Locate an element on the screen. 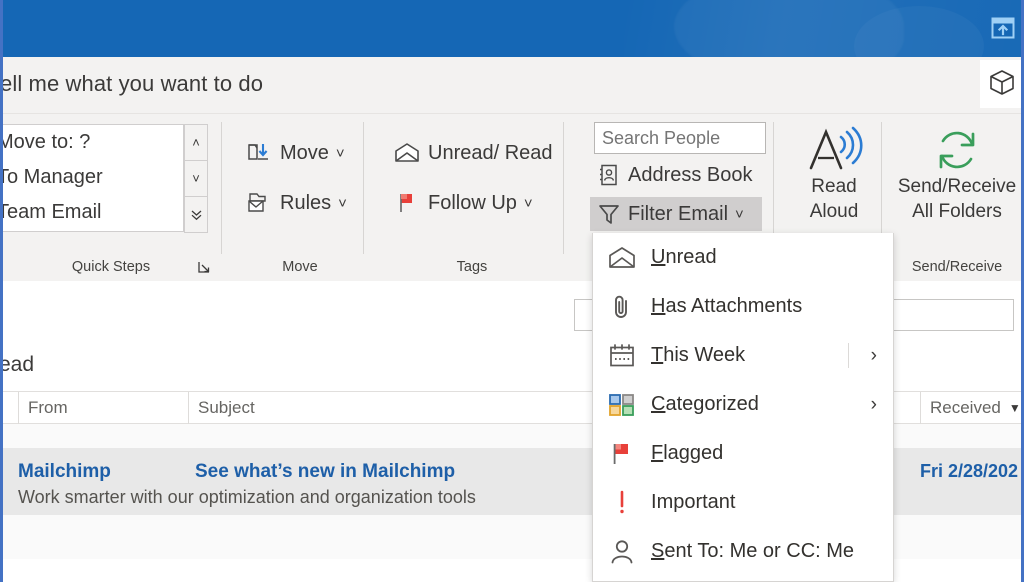 This screenshot has height=582, width=1024. quick-steps-gallery: Move to: ? To Manager Team Email is located at coordinates (92, 178).